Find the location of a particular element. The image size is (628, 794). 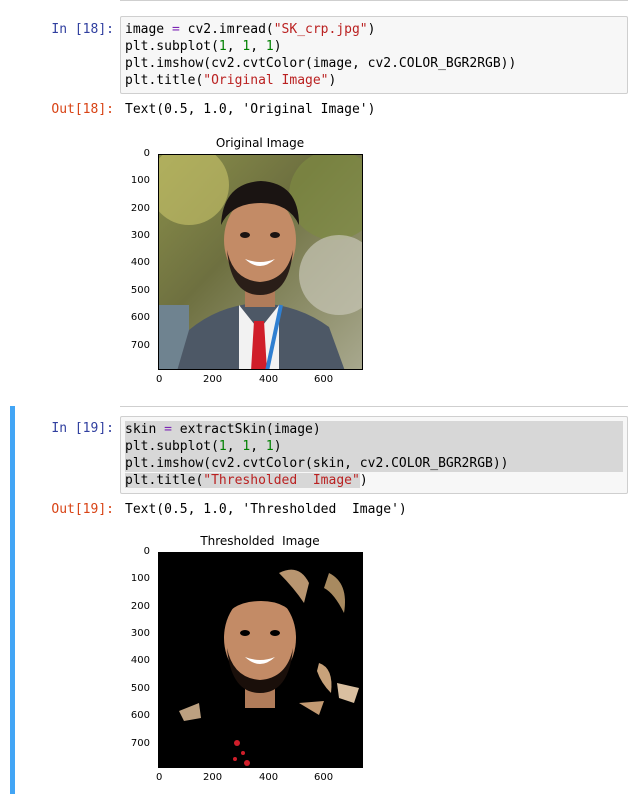

code-line: skin = extractSkin(image) is located at coordinates (374, 429).